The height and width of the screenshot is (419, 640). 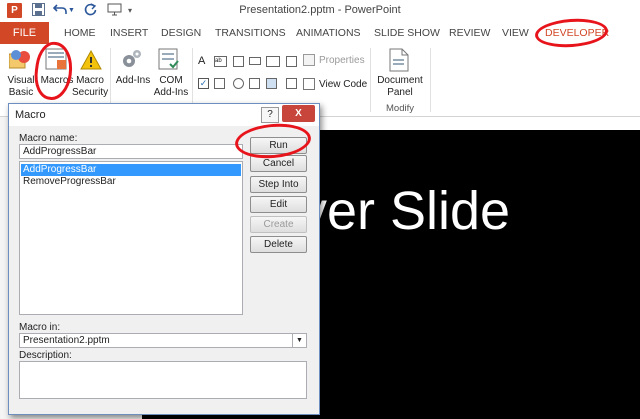 I want to click on button-control-icon, so click(x=238, y=61).